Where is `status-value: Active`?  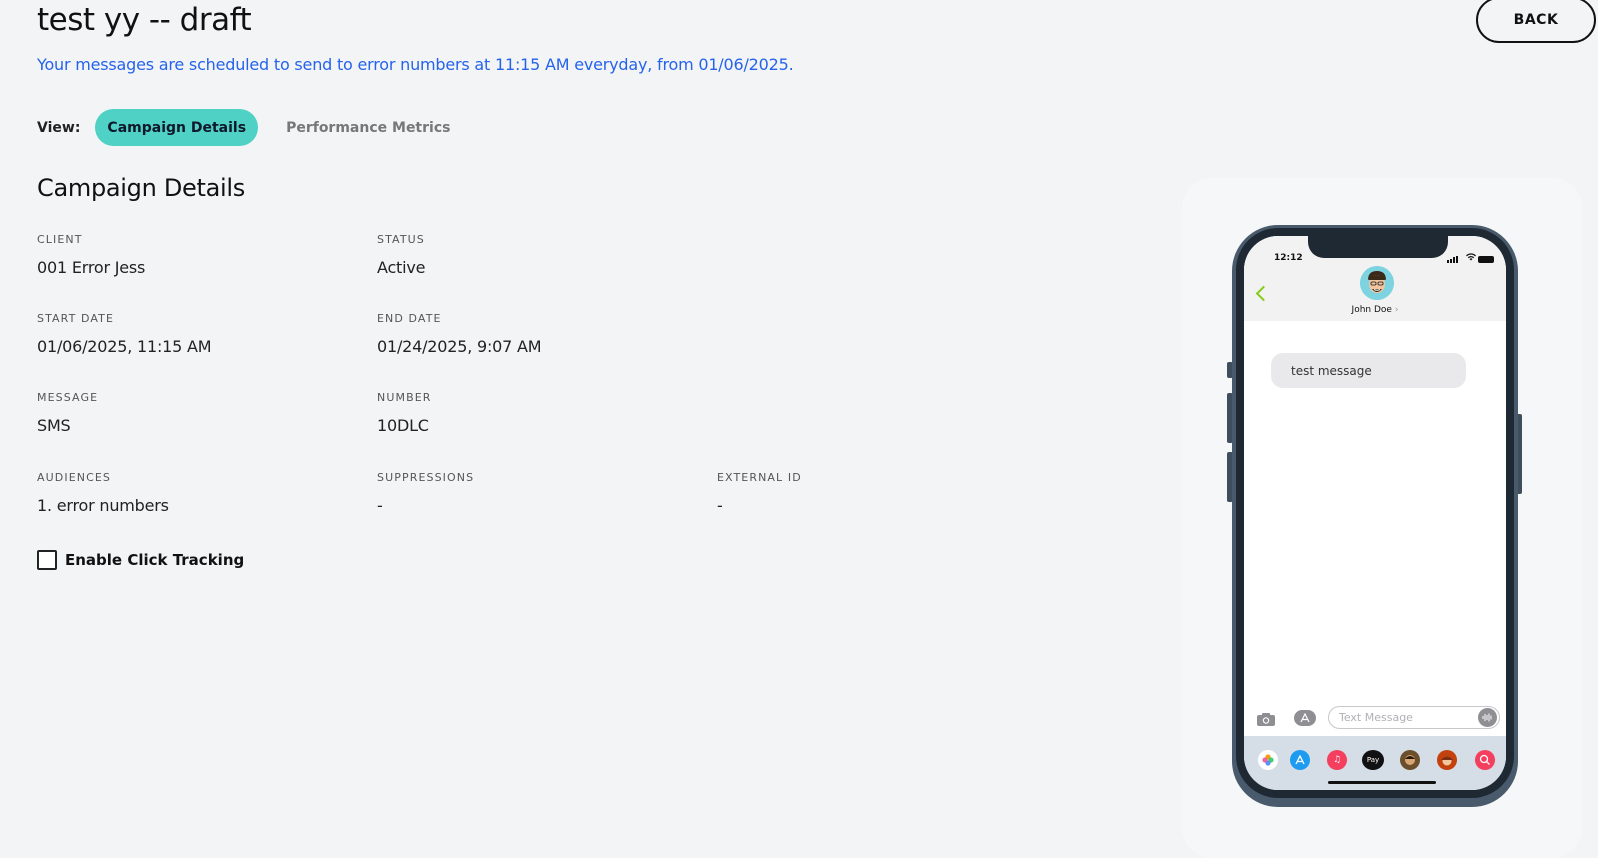
status-value: Active is located at coordinates (401, 267).